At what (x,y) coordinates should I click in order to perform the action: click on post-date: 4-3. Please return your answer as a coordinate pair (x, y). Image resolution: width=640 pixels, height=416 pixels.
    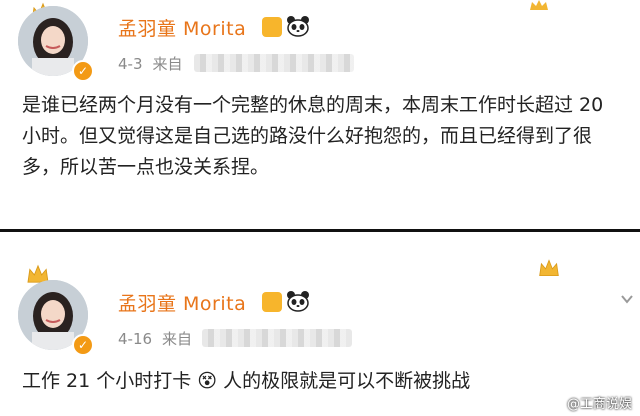
    Looking at the image, I should click on (130, 64).